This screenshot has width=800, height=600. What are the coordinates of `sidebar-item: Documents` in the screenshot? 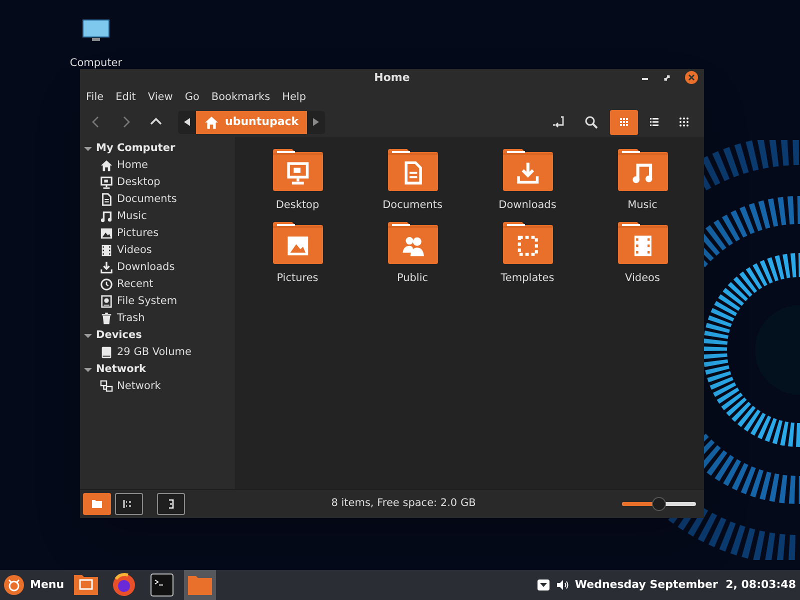 It's located at (147, 200).